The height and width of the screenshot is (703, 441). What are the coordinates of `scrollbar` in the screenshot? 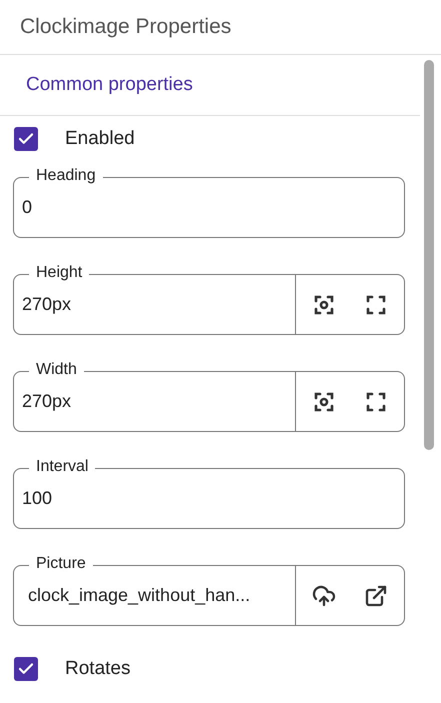 It's located at (429, 255).